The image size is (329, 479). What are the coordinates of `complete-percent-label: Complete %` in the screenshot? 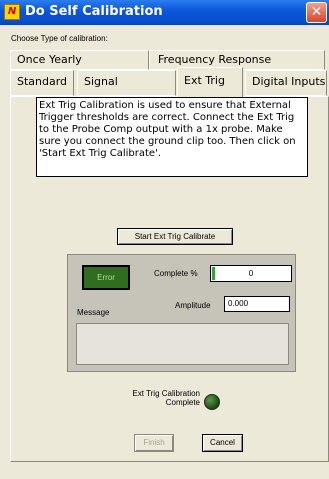 It's located at (176, 273).